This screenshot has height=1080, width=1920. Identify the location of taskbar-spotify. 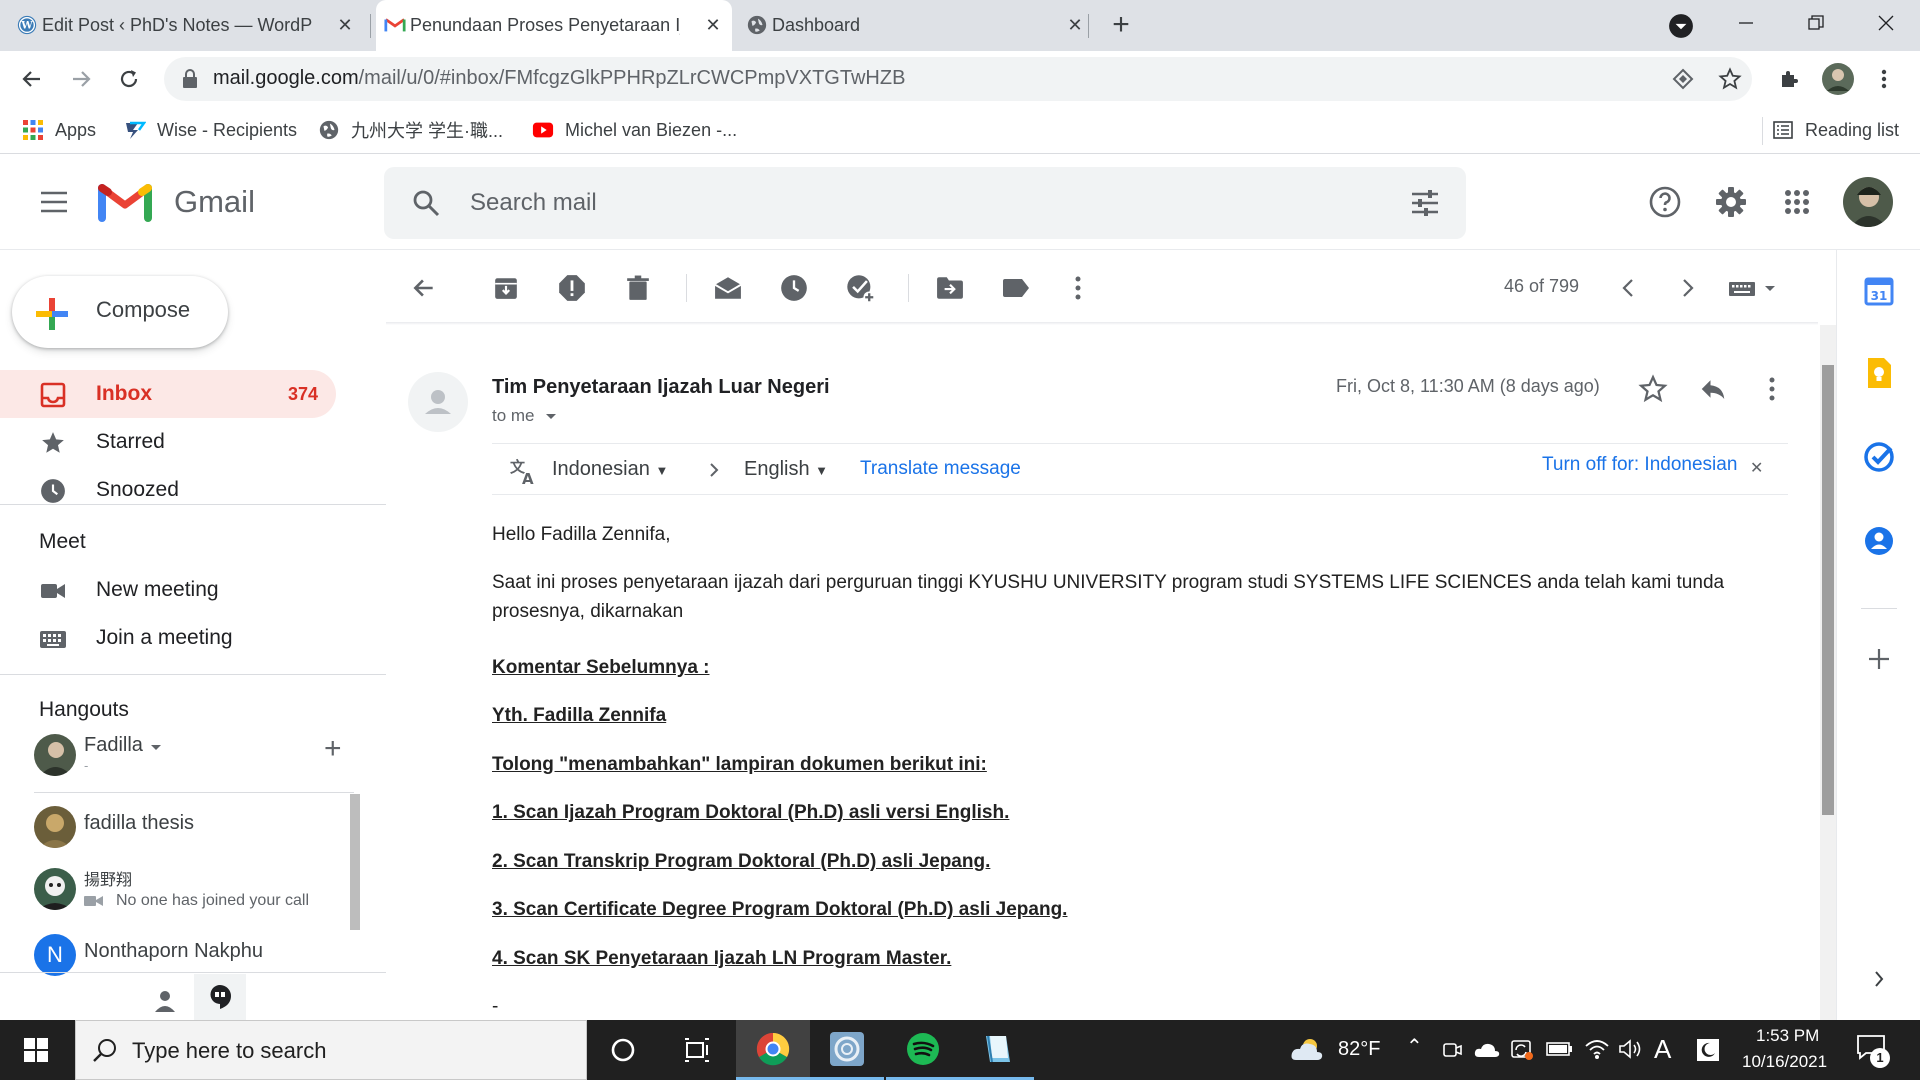
(923, 1050).